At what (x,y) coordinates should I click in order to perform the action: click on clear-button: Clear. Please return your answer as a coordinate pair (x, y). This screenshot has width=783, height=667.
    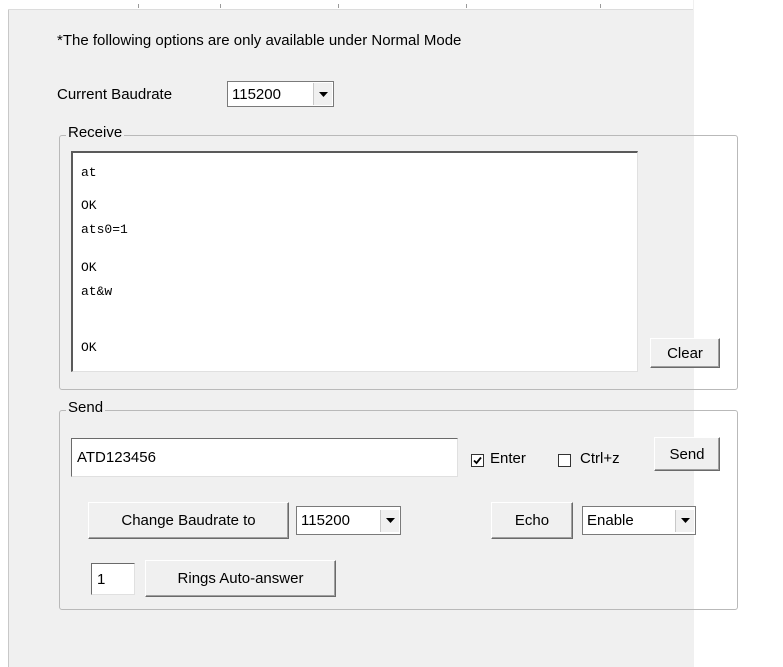
    Looking at the image, I should click on (685, 353).